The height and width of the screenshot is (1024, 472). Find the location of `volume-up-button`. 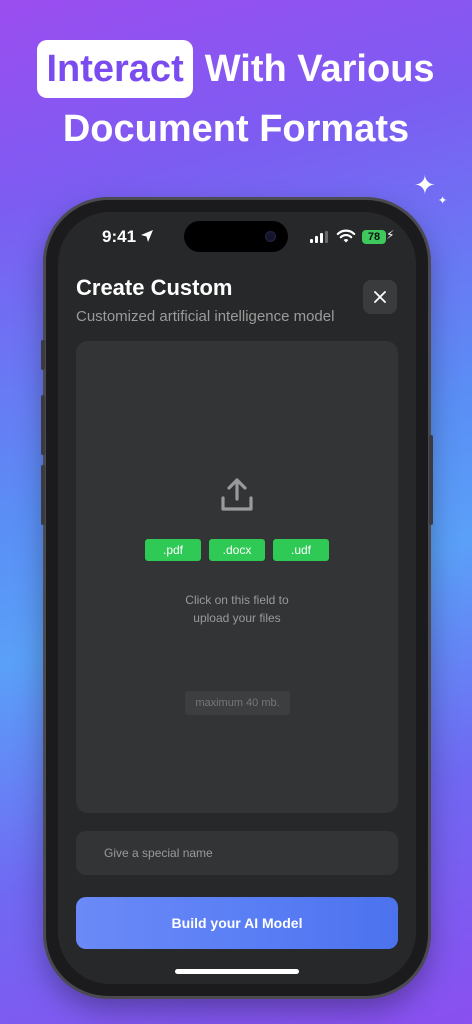

volume-up-button is located at coordinates (43, 425).